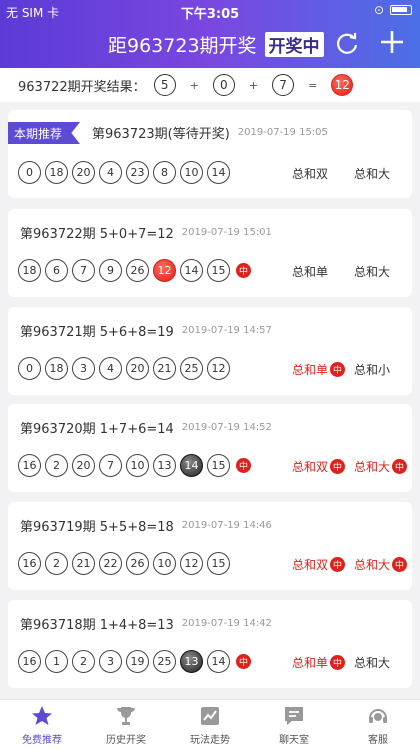  I want to click on current-period-title: 第963723期(等待开奖), so click(161, 134).